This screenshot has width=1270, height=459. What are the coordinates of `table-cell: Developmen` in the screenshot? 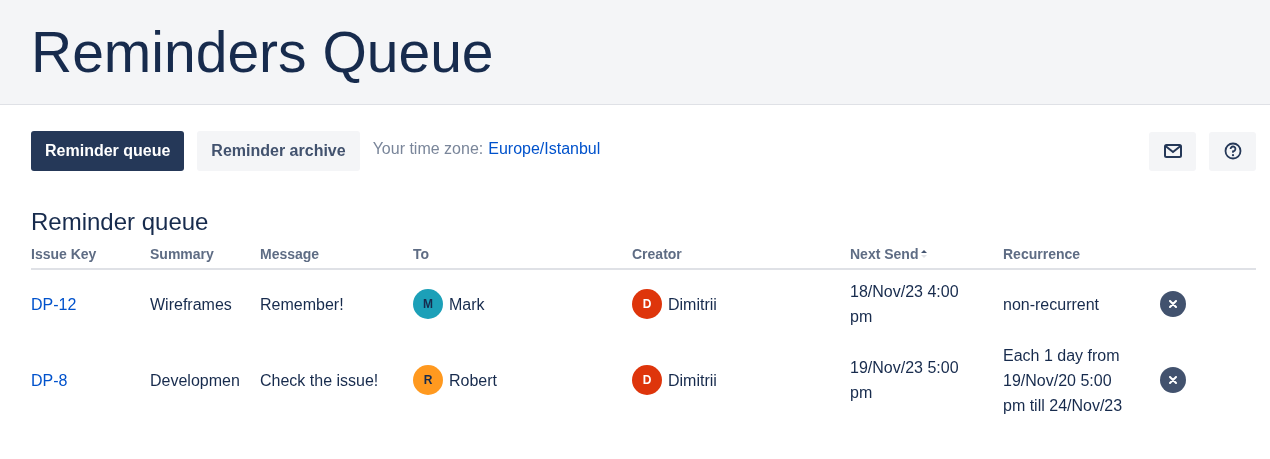 It's located at (195, 380).